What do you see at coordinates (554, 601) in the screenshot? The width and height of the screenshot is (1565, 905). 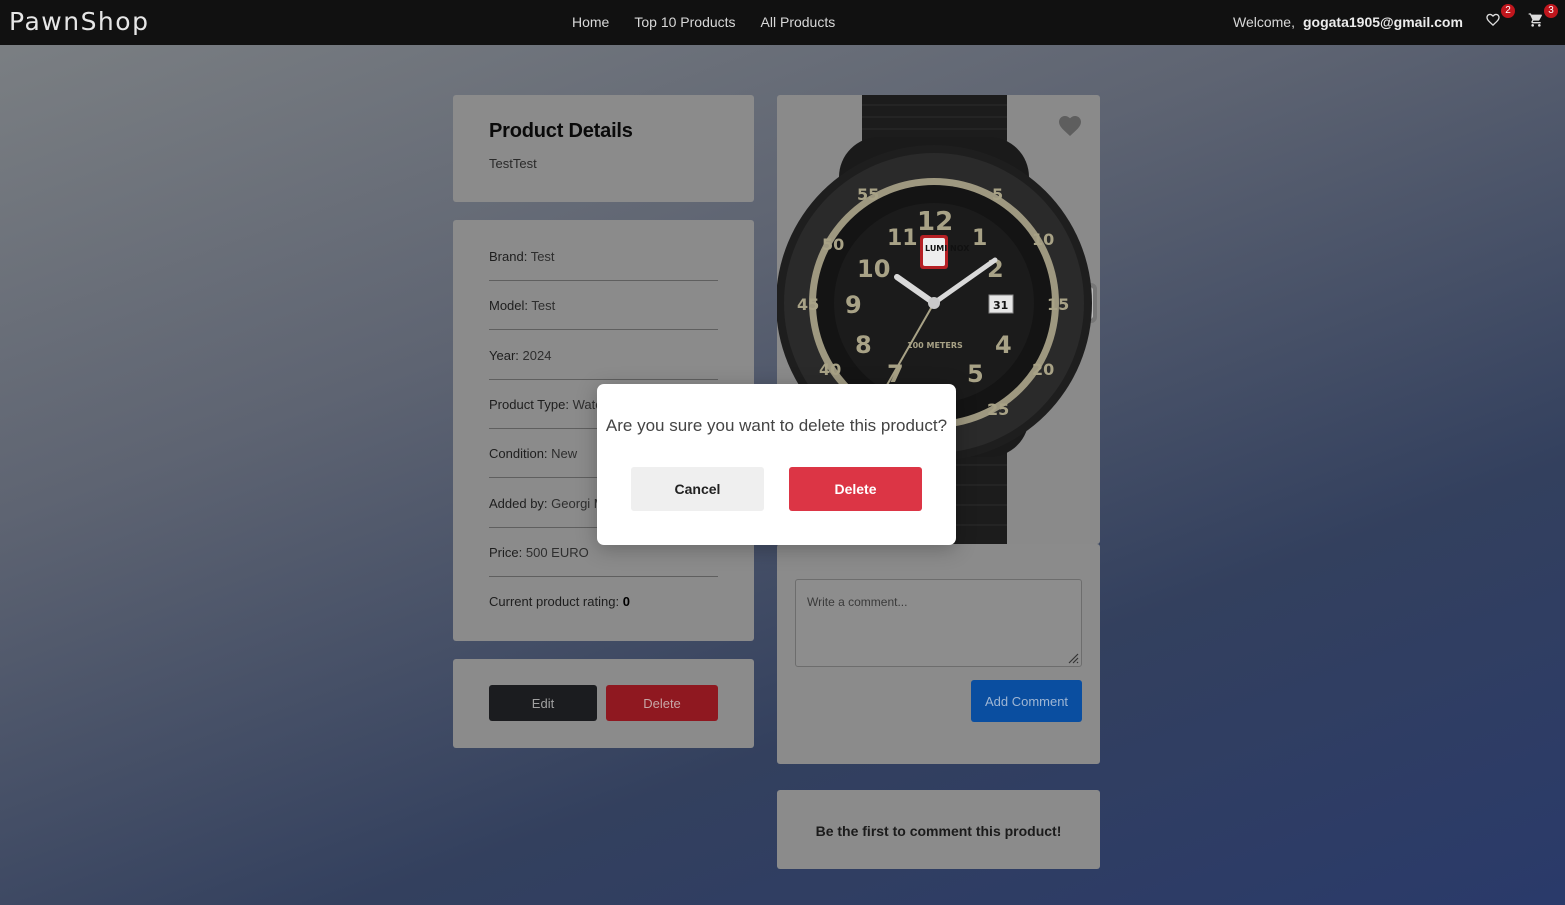 I see `detail-label: Current product rating:` at bounding box center [554, 601].